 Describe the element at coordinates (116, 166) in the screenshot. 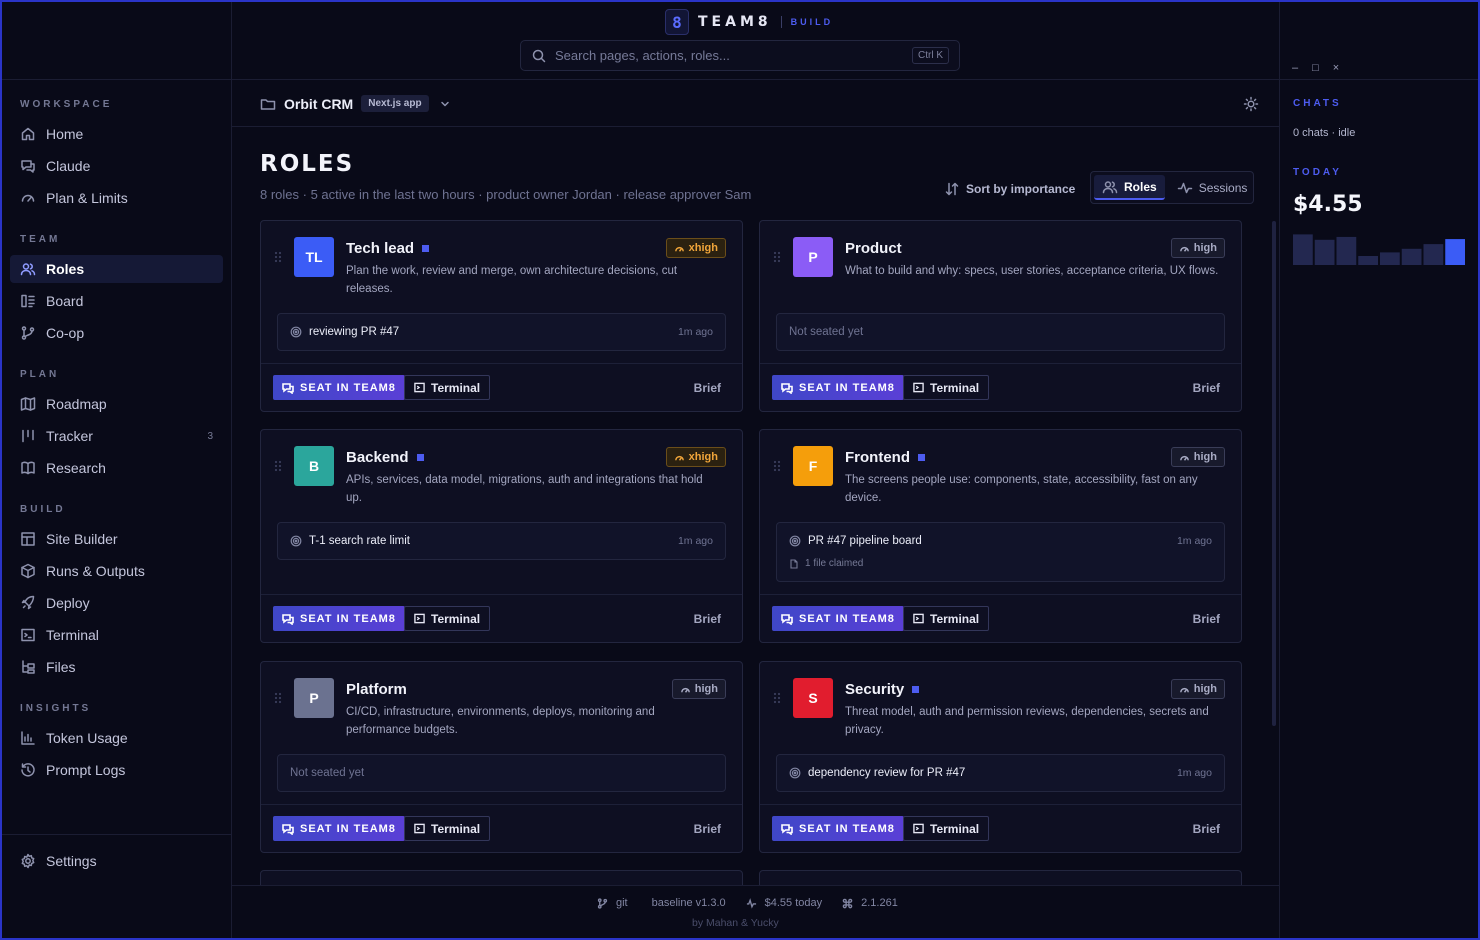

I see `sidebar-item-claude: Claude` at that location.